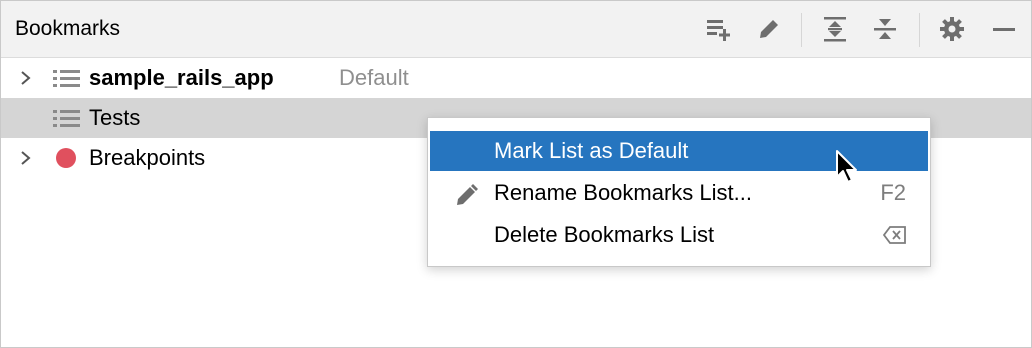 The height and width of the screenshot is (348, 1032). I want to click on breakpoint-dot-icon, so click(66, 158).